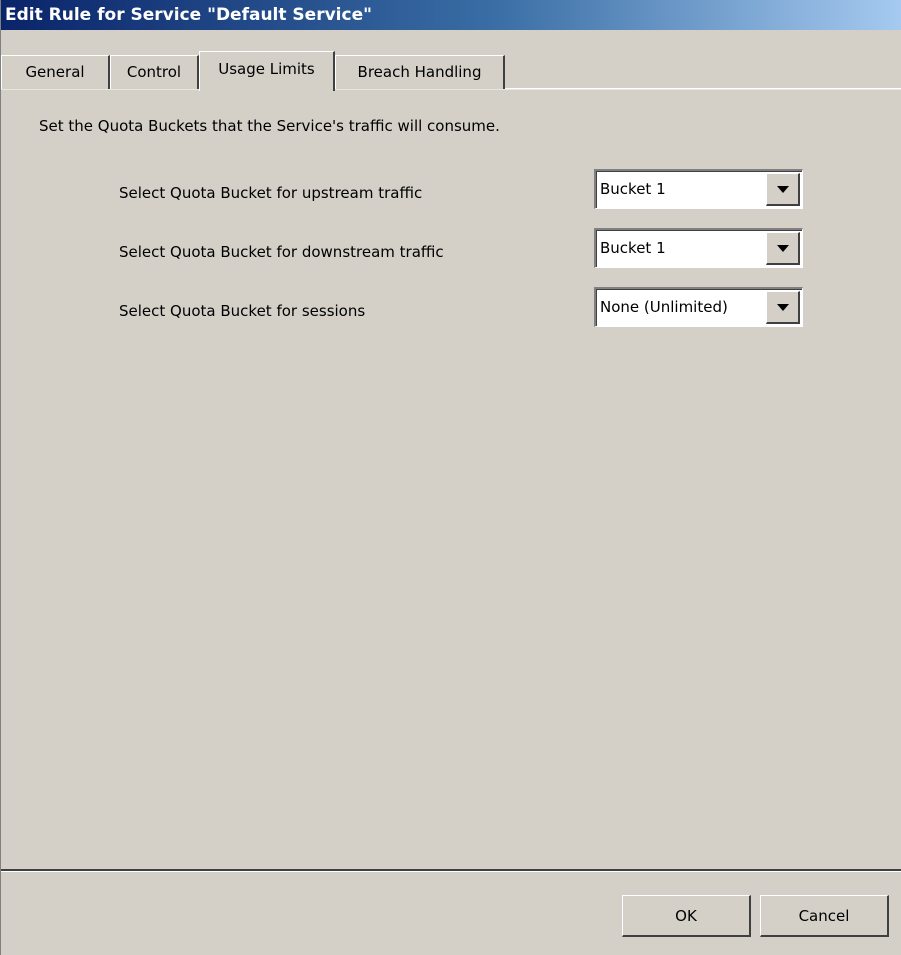  Describe the element at coordinates (824, 916) in the screenshot. I see `cancel-button: Cancel` at that location.